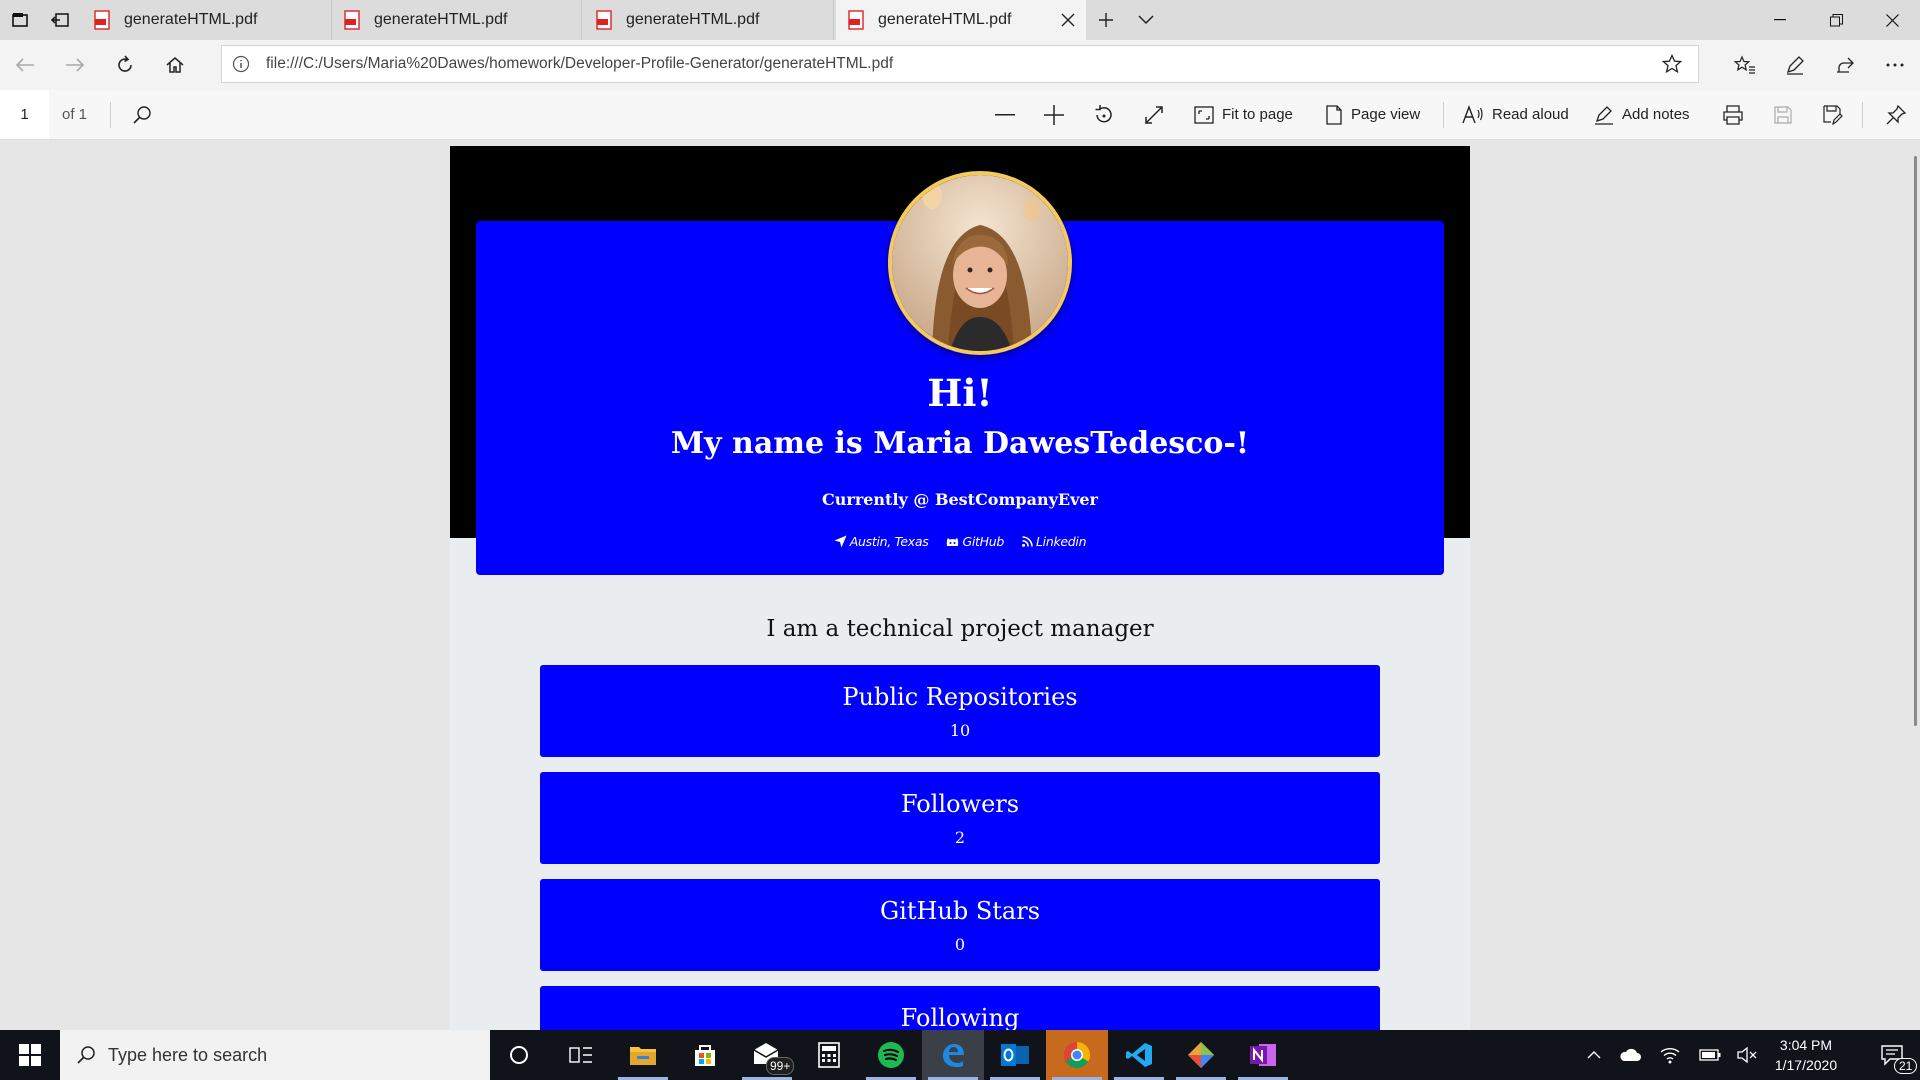  What do you see at coordinates (207, 20) in the screenshot?
I see `tab-generatehtml-1: generateHTML.pdf` at bounding box center [207, 20].